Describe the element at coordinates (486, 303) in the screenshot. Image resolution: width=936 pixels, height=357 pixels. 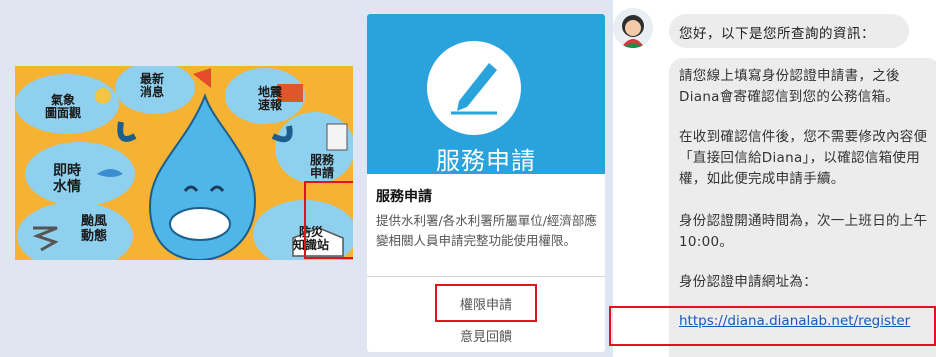
I see `permission-highlight-box` at that location.